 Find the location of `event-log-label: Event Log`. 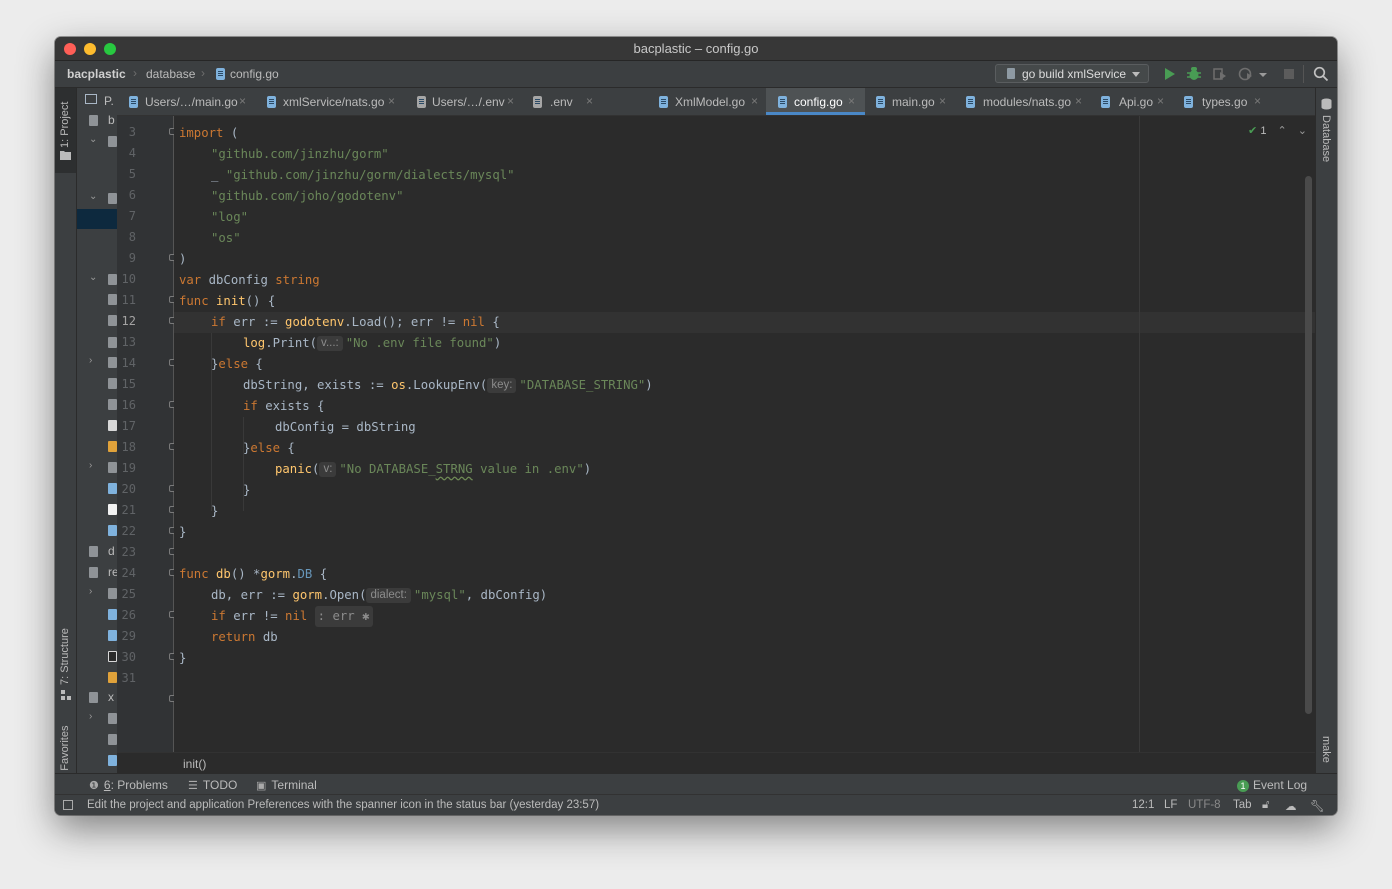

event-log-label: Event Log is located at coordinates (1280, 785).